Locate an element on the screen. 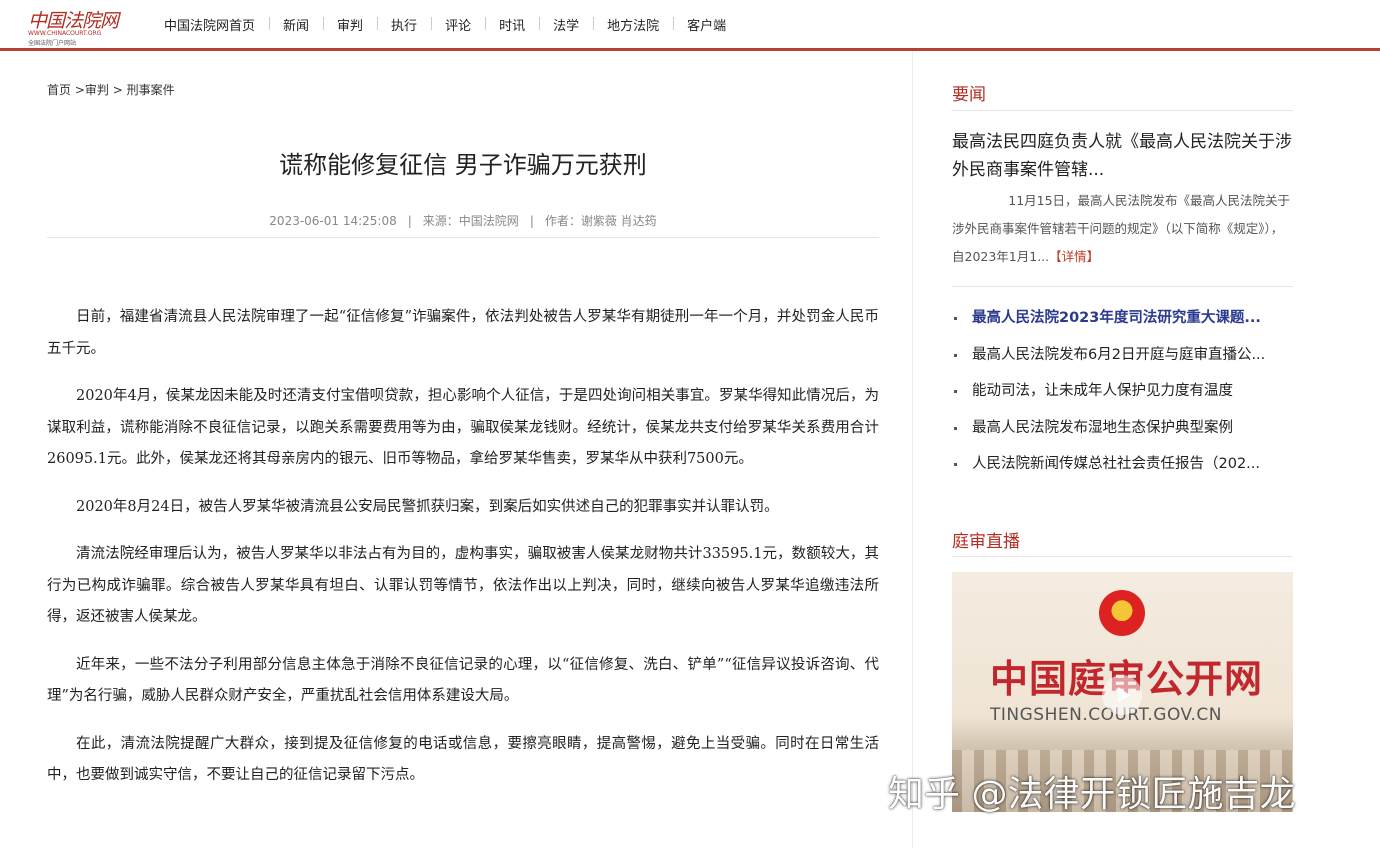 Image resolution: width=1380 pixels, height=848 pixels. nav-item-current-news: 时讯 is located at coordinates (512, 24).